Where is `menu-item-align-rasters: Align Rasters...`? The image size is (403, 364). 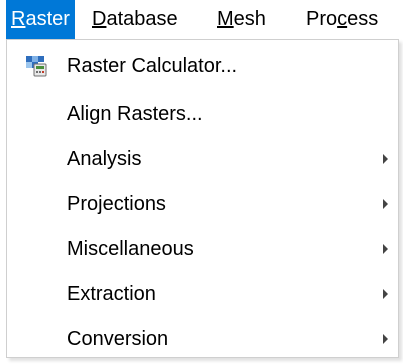 menu-item-align-rasters: Align Rasters... is located at coordinates (202, 114).